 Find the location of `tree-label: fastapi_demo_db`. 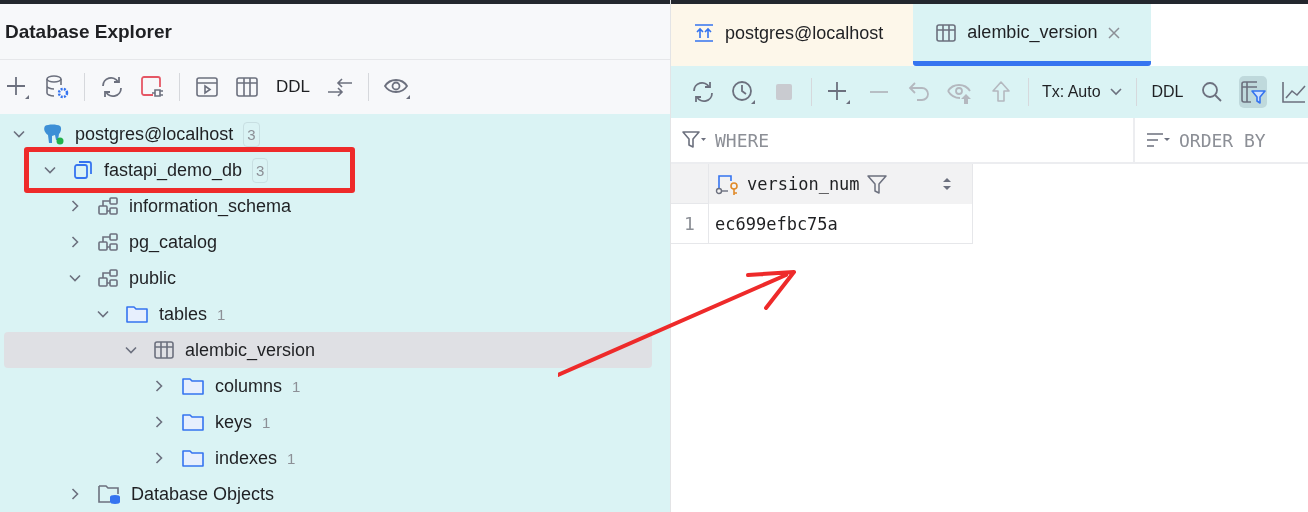

tree-label: fastapi_demo_db is located at coordinates (173, 170).